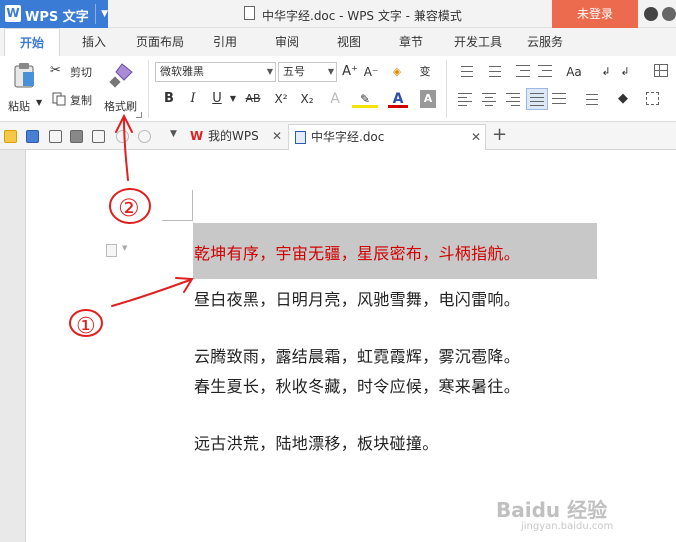 This screenshot has height=542, width=676. Describe the element at coordinates (349, 42) in the screenshot. I see `tab-view: 视图` at that location.